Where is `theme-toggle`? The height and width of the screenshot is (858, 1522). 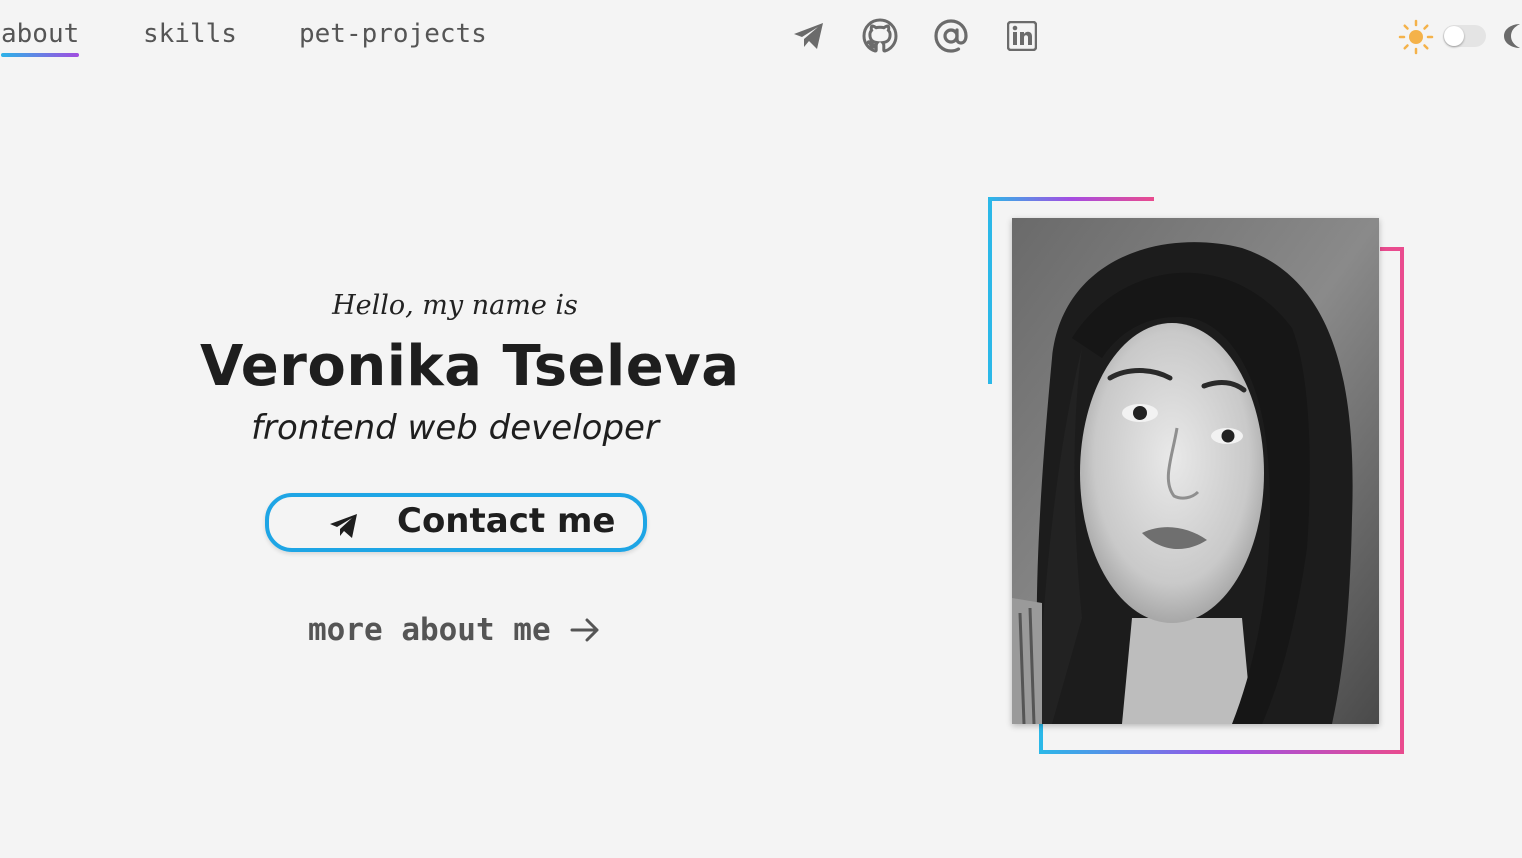 theme-toggle is located at coordinates (1464, 36).